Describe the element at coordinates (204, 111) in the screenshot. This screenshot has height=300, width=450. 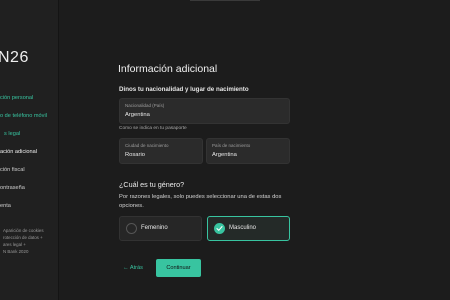
I see `nationality-field: Nacionalidad (País) Argentina` at that location.